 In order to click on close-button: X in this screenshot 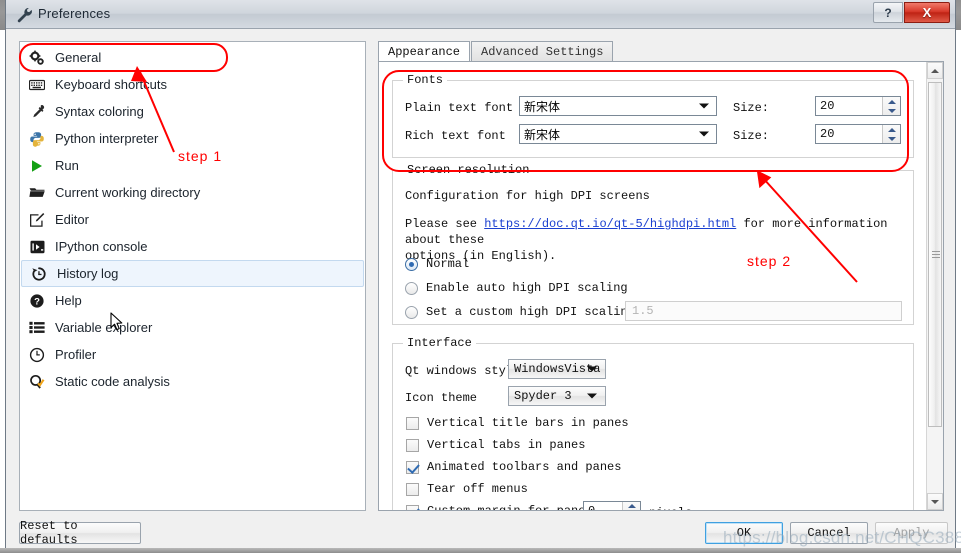, I will do `click(927, 12)`.